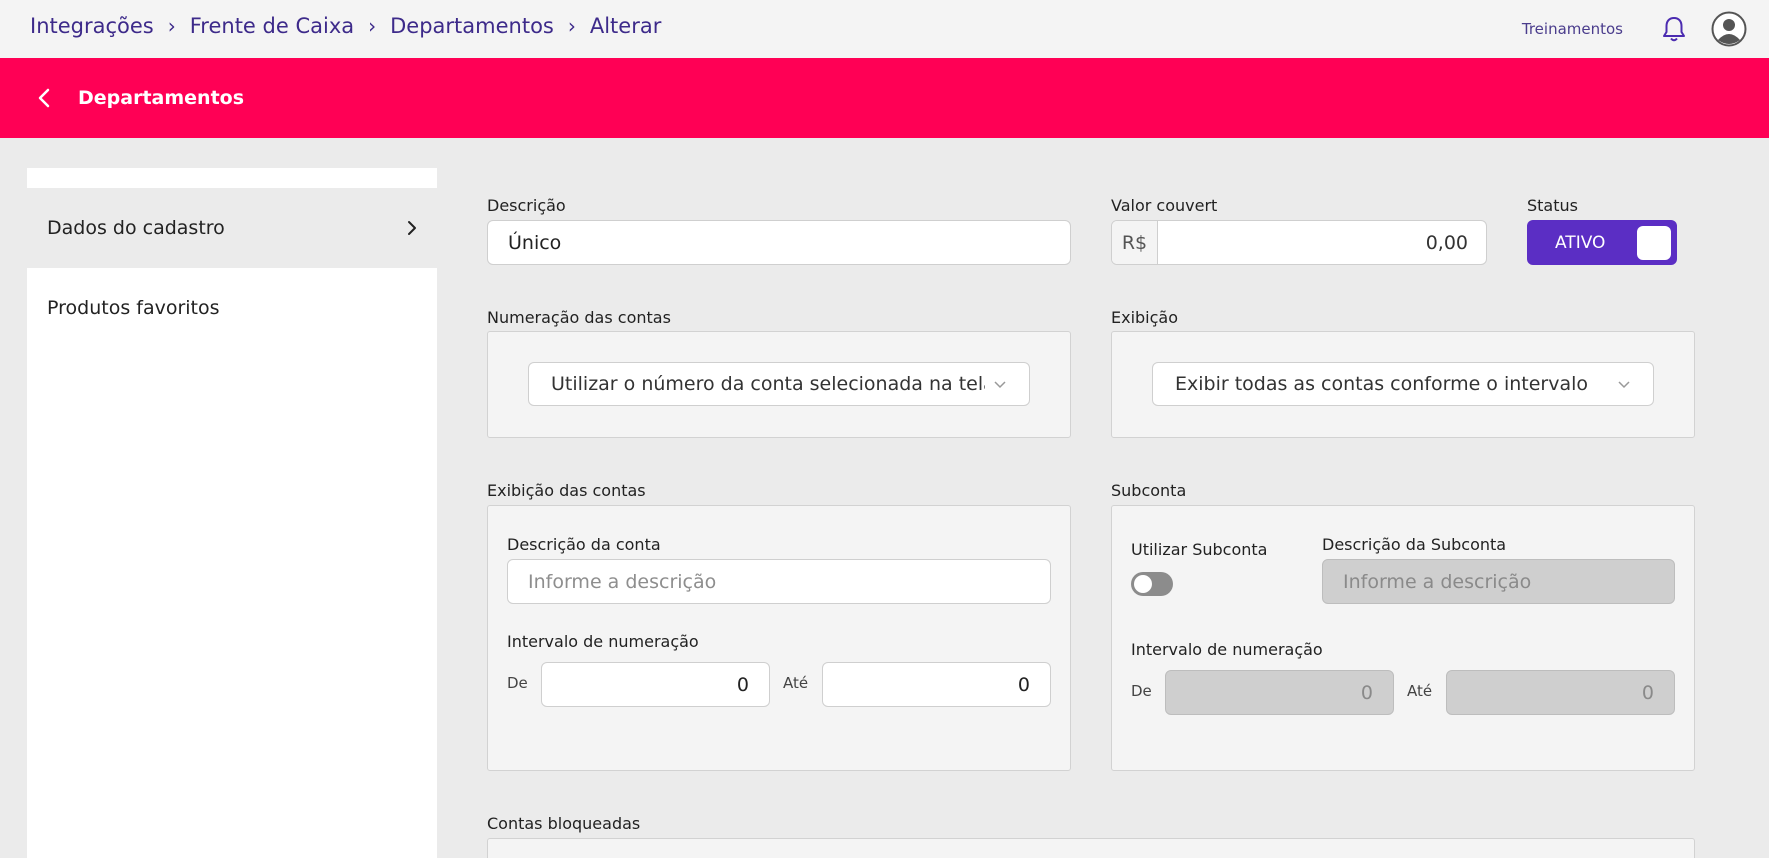 Image resolution: width=1769 pixels, height=858 pixels. What do you see at coordinates (272, 26) in the screenshot?
I see `breadcrumb-item-frente-de-caixa: Frente de Caixa` at bounding box center [272, 26].